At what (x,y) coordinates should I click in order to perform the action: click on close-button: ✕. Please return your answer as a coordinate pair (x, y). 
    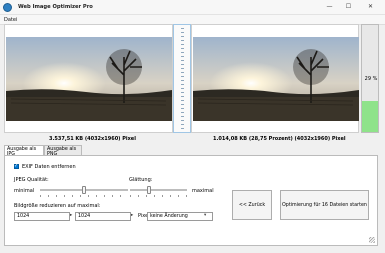
    Looking at the image, I should click on (370, 7).